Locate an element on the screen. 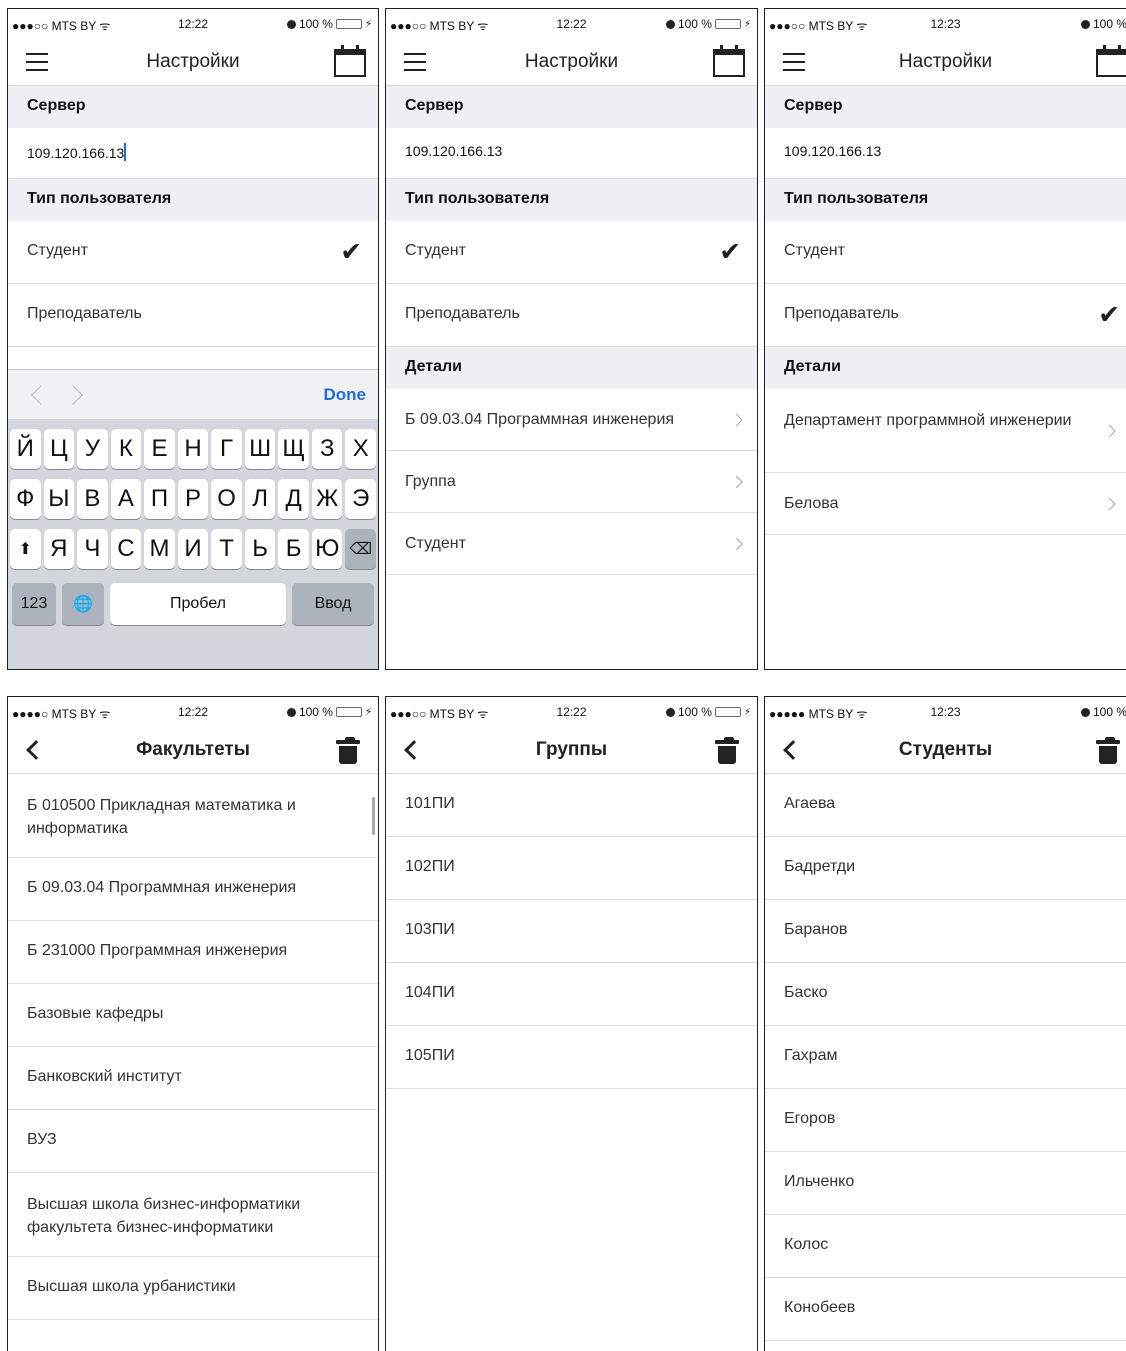  key: Л is located at coordinates (260, 499).